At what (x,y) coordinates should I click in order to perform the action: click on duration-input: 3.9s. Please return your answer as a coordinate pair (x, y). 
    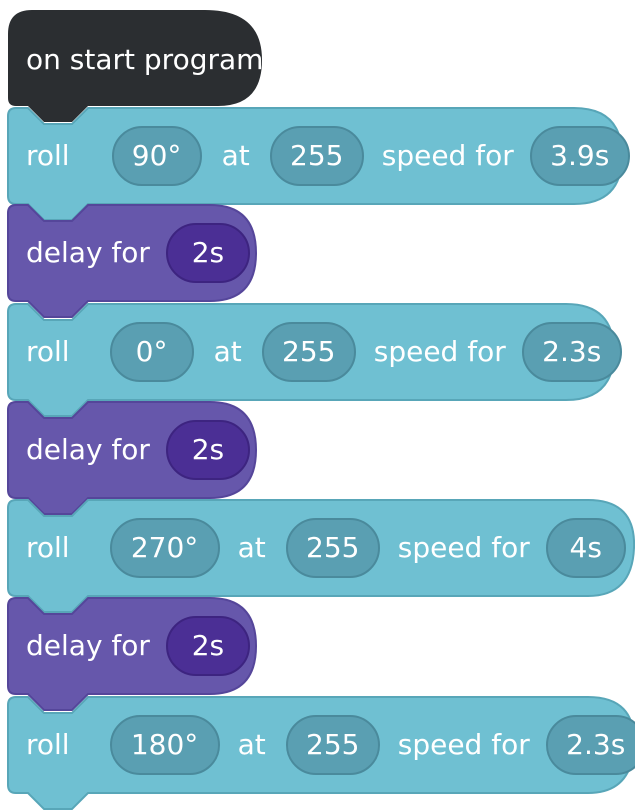
    Looking at the image, I should click on (579, 156).